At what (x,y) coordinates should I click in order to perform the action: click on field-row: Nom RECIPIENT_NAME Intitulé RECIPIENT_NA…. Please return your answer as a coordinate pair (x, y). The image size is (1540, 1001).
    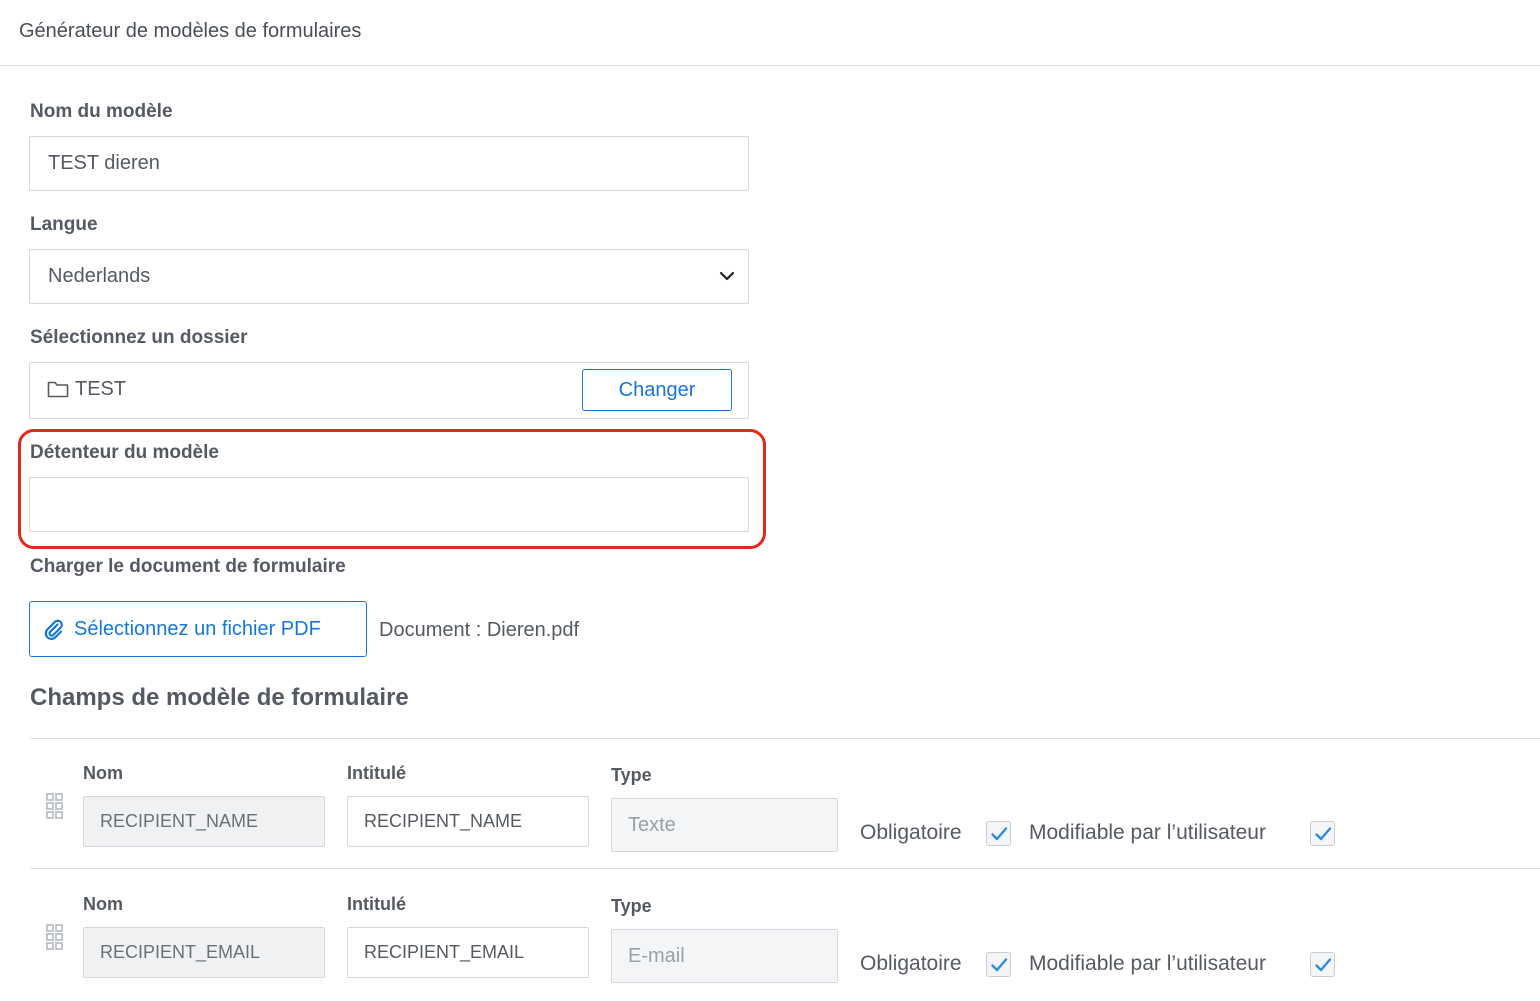
    Looking at the image, I should click on (770, 804).